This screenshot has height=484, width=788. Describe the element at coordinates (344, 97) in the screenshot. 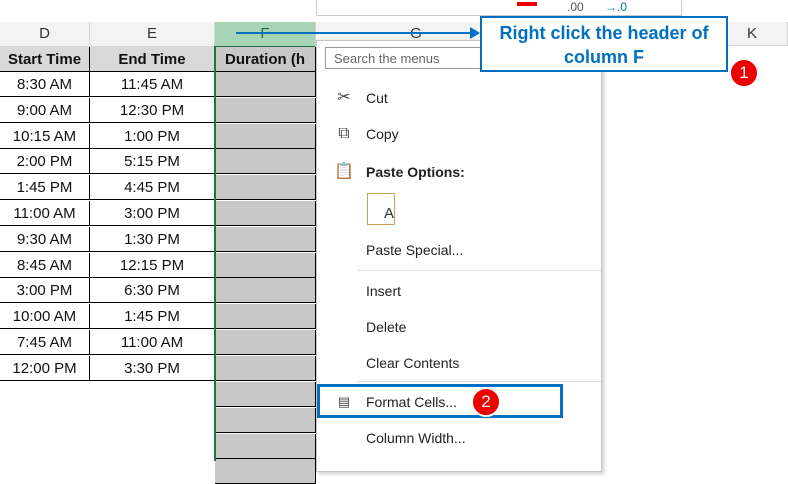

I see `scissors-icon: ✂` at that location.